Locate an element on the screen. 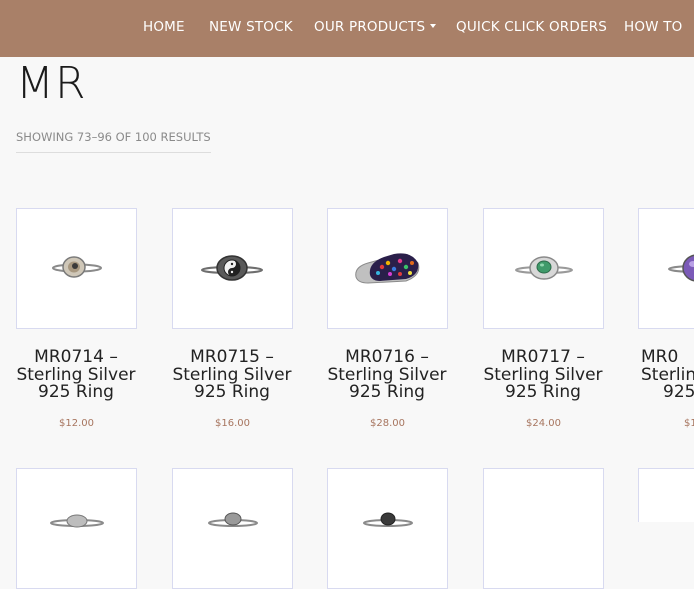 The height and width of the screenshot is (589, 694). product-card-clip: MR0 Sterlin 925 $1 is located at coordinates (666, 328).